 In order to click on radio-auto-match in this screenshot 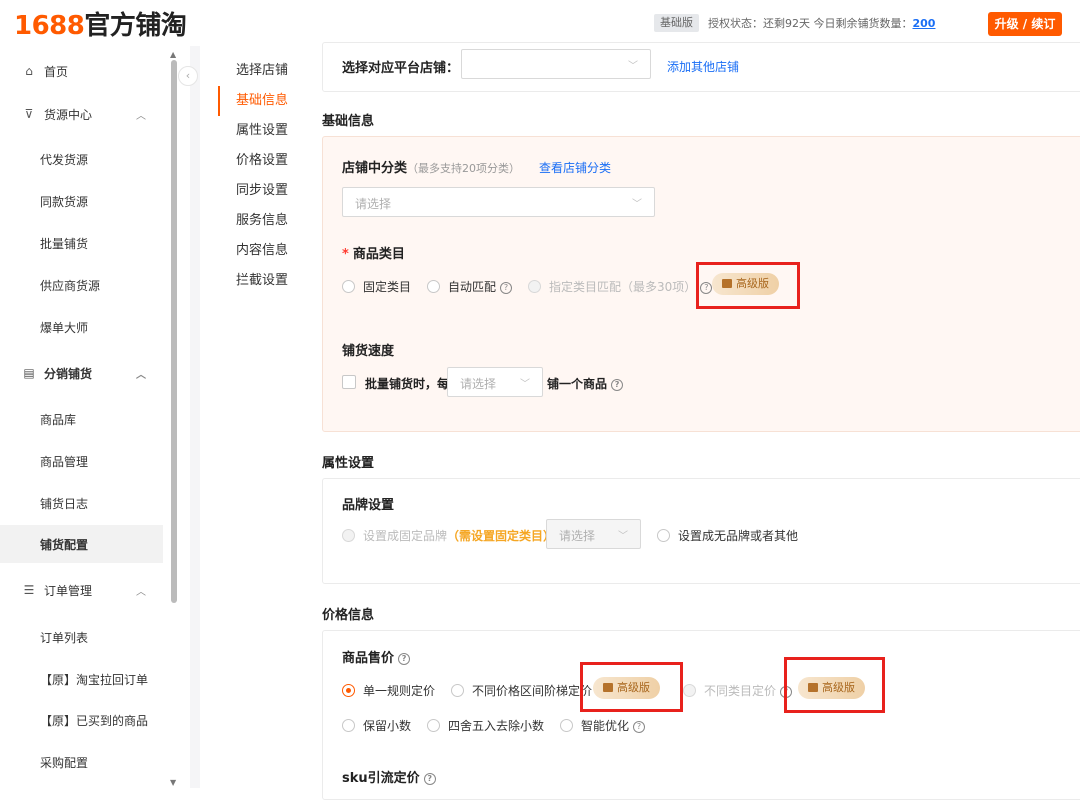, I will do `click(434, 286)`.